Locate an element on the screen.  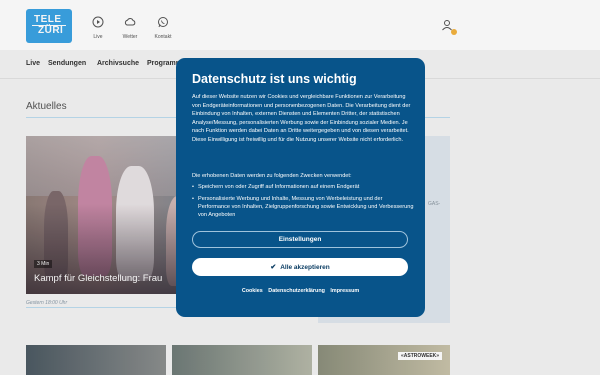
accept-all-button: ✔ Alle akzeptieren is located at coordinates (300, 267).